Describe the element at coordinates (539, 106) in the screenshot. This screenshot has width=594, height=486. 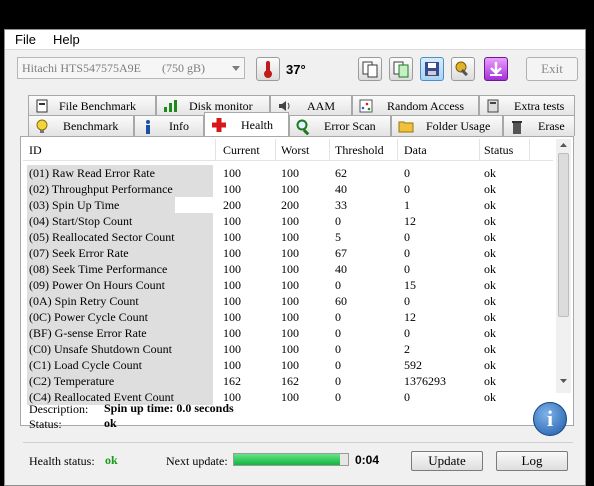
I see `tab-label: Extra tests` at that location.